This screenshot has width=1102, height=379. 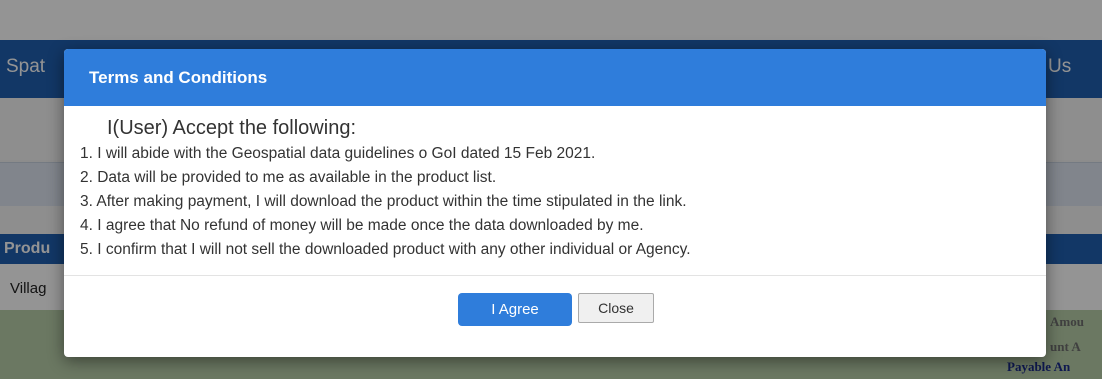 I want to click on dialog-header: Terms and Conditions, so click(x=555, y=77).